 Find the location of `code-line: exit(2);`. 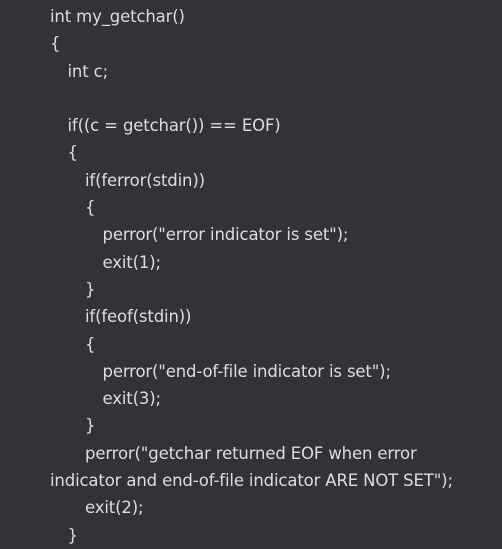

code-line: exit(2); is located at coordinates (114, 508).